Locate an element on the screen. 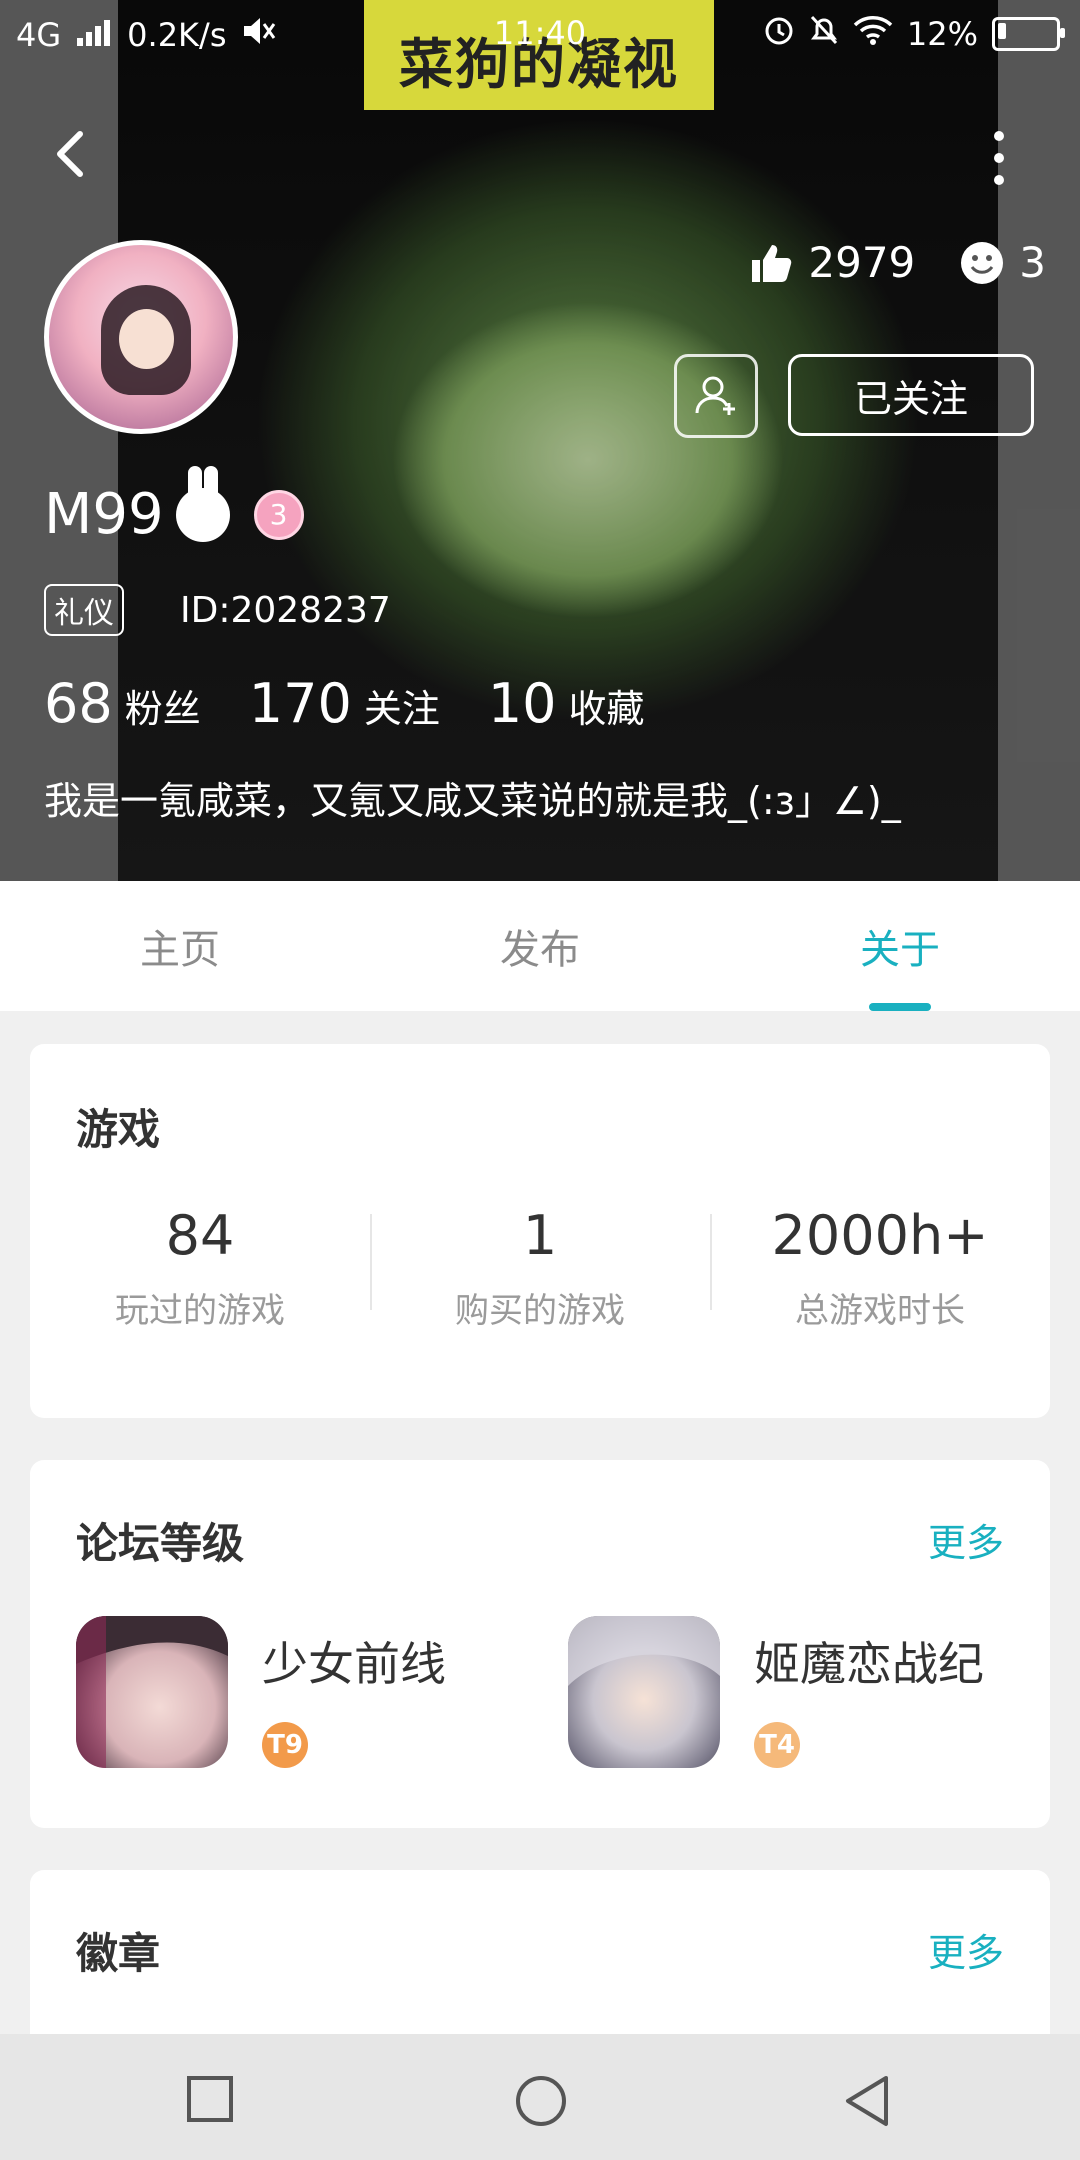  chevron-left-icon is located at coordinates (70, 154).